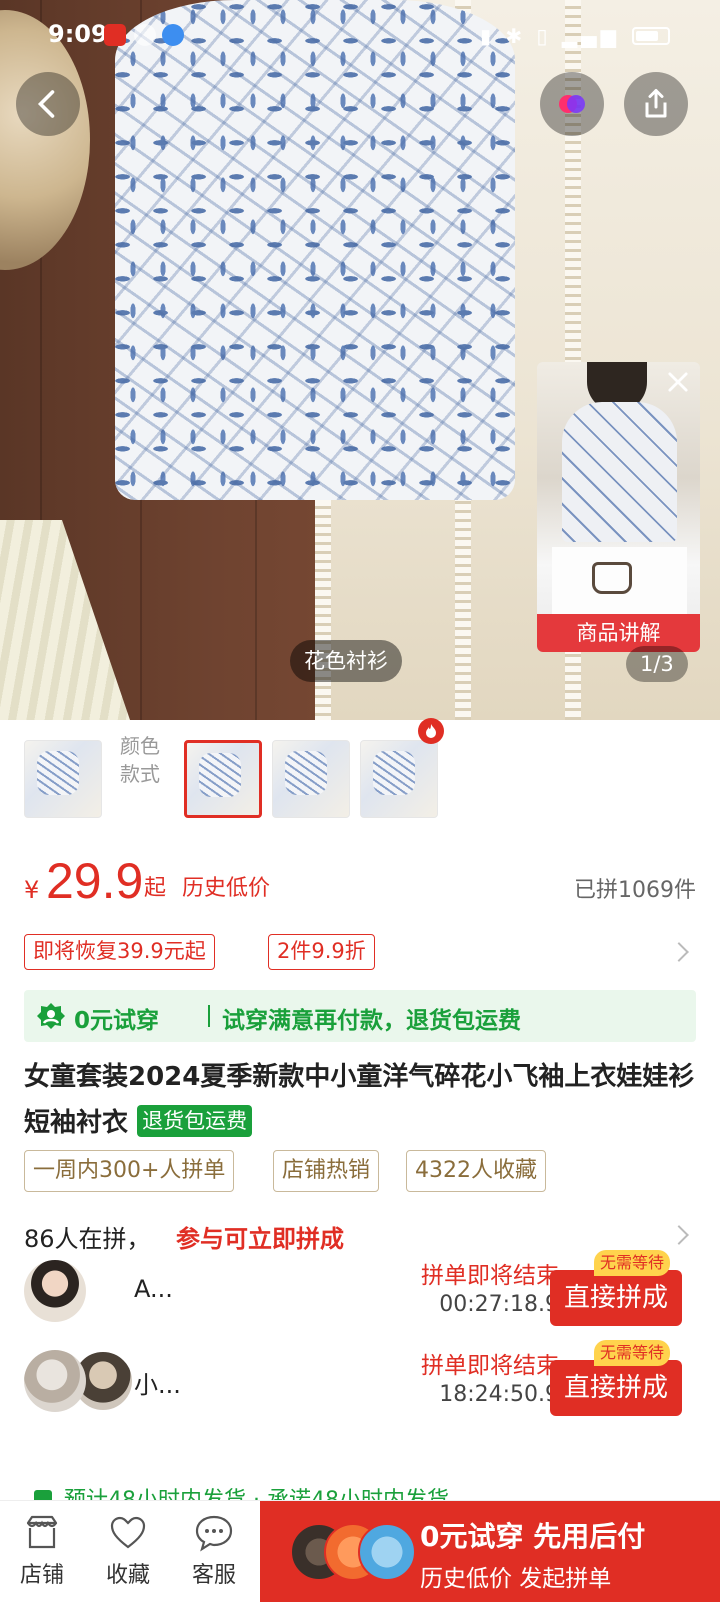 Image resolution: width=720 pixels, height=1602 pixels. I want to click on group-count: 86人在拼，, so click(87, 1239).